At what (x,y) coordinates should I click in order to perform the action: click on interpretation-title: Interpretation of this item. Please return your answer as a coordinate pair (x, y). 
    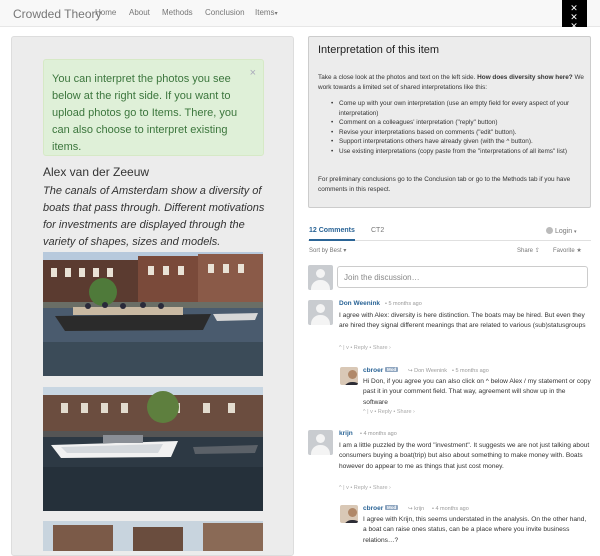
    Looking at the image, I should click on (379, 50).